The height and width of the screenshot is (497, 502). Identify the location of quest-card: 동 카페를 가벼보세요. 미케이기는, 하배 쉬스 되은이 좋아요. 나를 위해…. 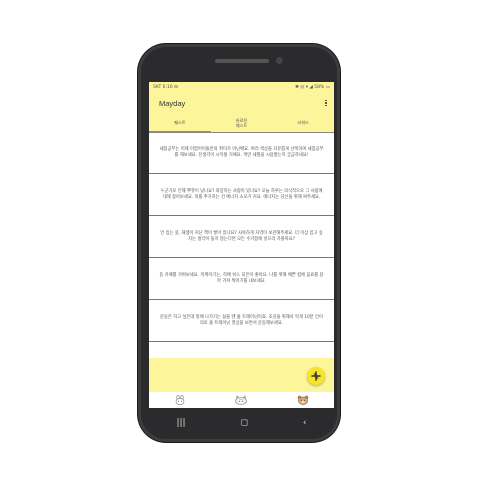
(241, 279).